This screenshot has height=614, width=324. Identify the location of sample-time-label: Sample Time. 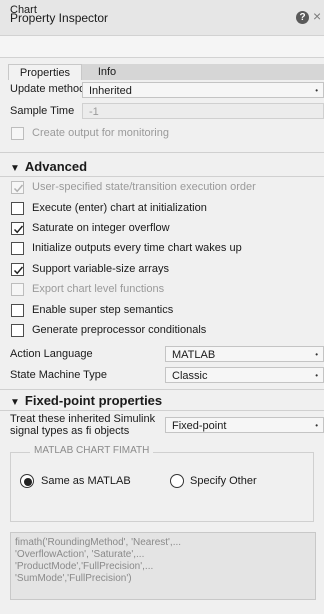
(42, 111).